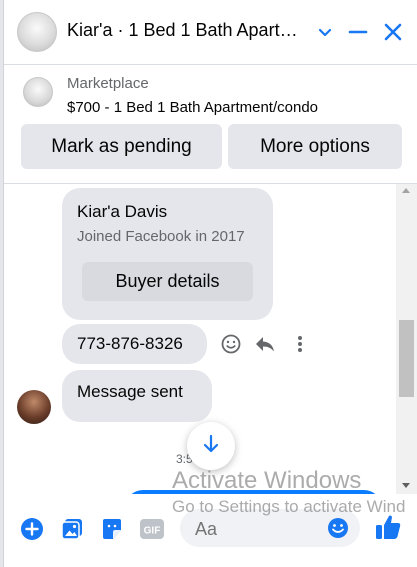  What do you see at coordinates (121, 146) in the screenshot?
I see `mark-as-pending-button: Mark as pending` at bounding box center [121, 146].